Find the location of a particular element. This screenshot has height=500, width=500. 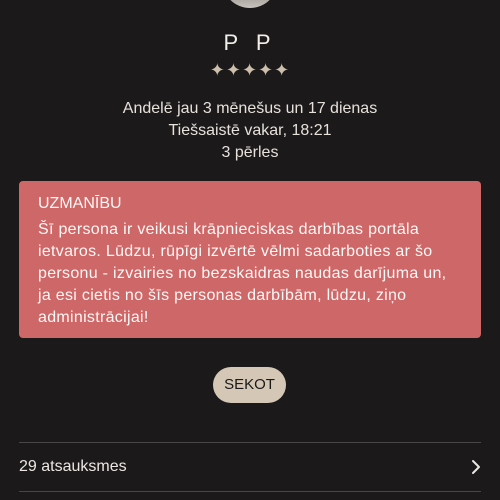

reviews-label: 29 atsauksmes is located at coordinates (73, 466).